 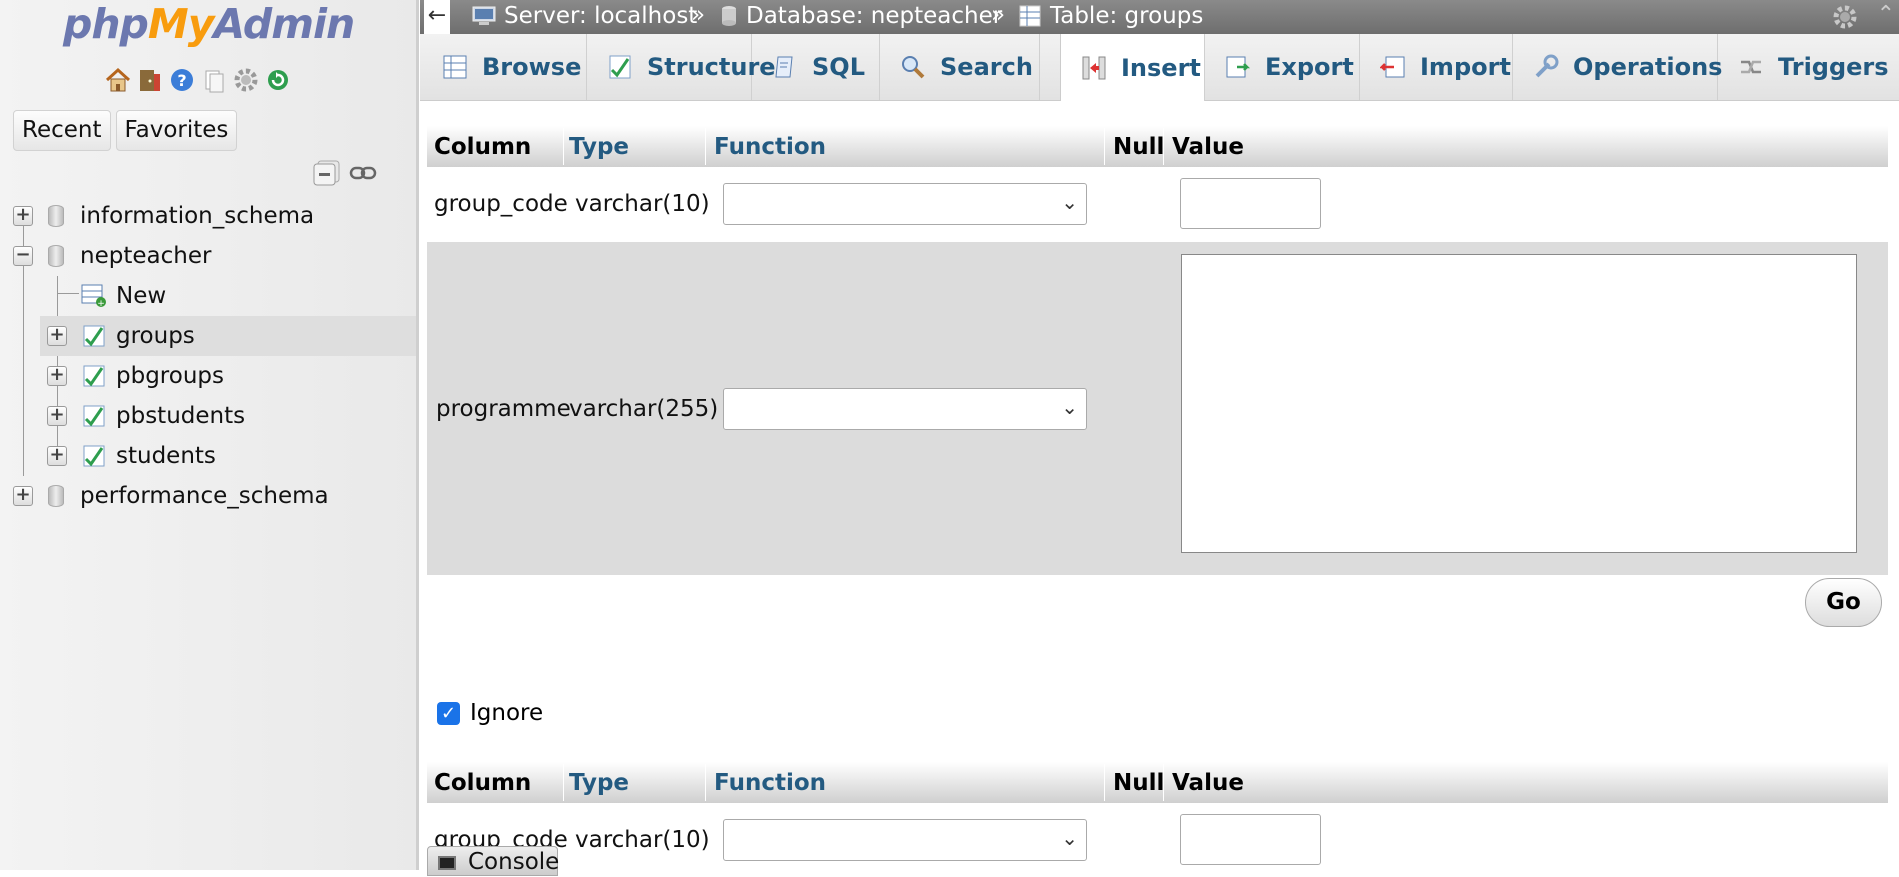 What do you see at coordinates (198, 80) in the screenshot?
I see `nav-icon-bar: ?` at bounding box center [198, 80].